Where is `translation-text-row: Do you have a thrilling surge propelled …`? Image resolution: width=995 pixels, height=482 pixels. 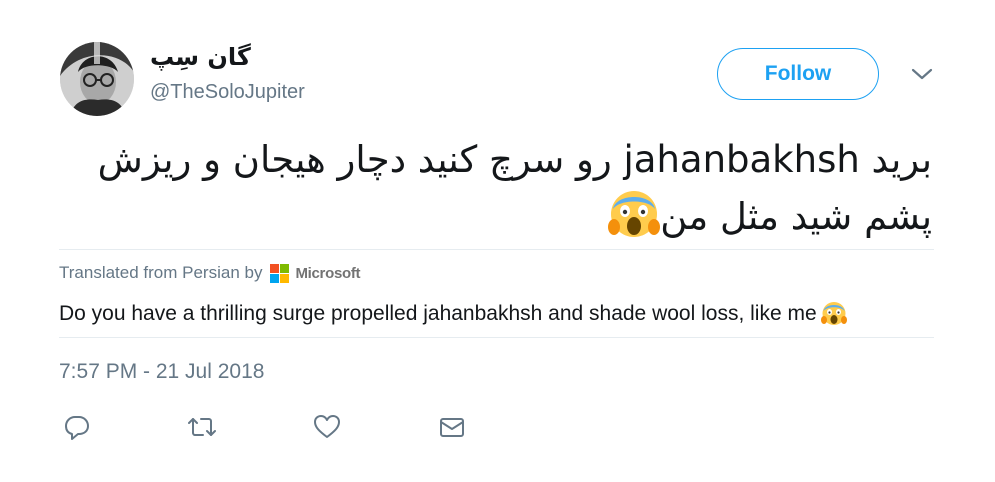
translation-text-row: Do you have a thrilling surge propelled … is located at coordinates (453, 313).